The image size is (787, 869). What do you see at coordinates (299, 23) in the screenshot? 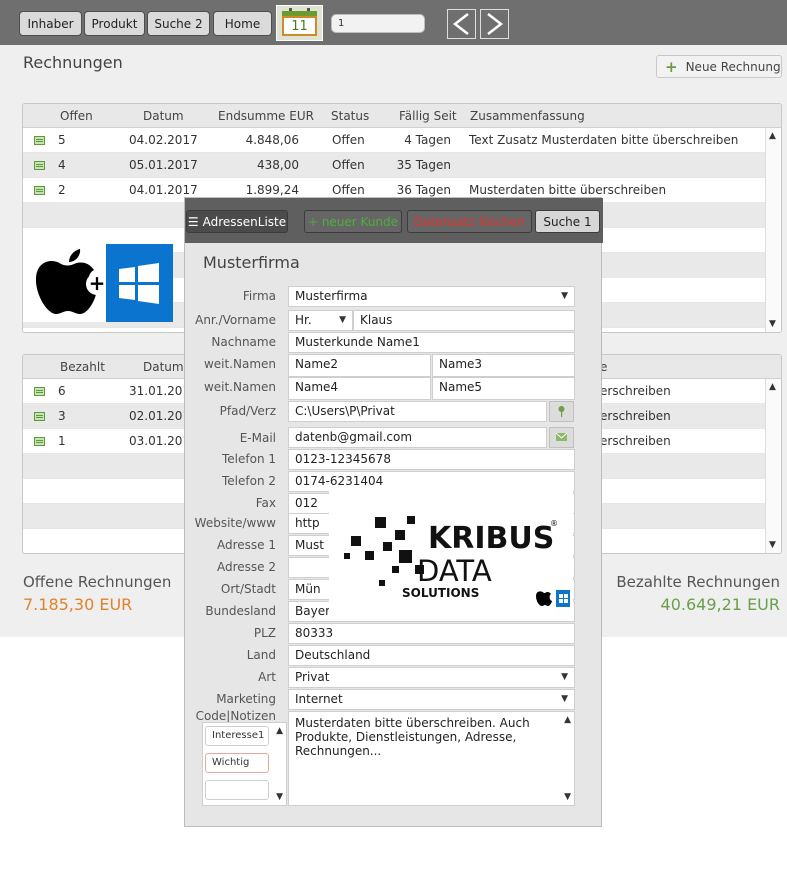
I see `calendar-icon: 11` at bounding box center [299, 23].